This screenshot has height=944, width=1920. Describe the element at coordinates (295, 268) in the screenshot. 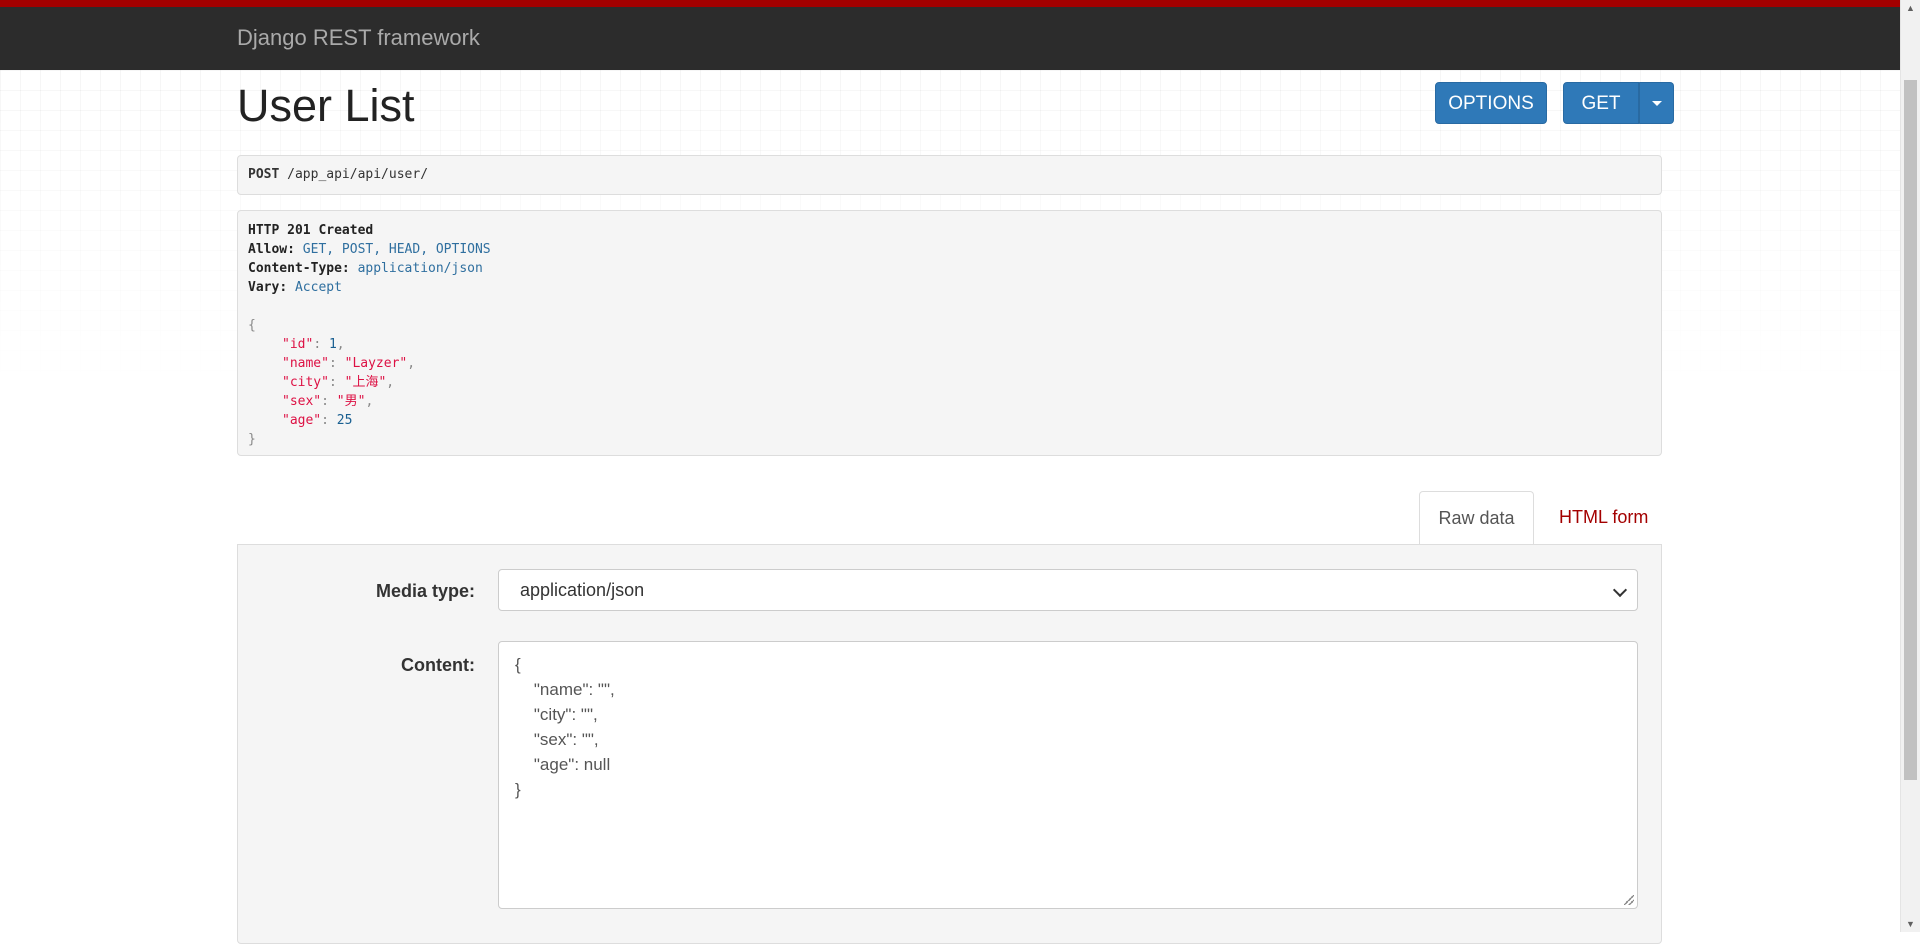

I see `response-header-key: Content-Type` at that location.